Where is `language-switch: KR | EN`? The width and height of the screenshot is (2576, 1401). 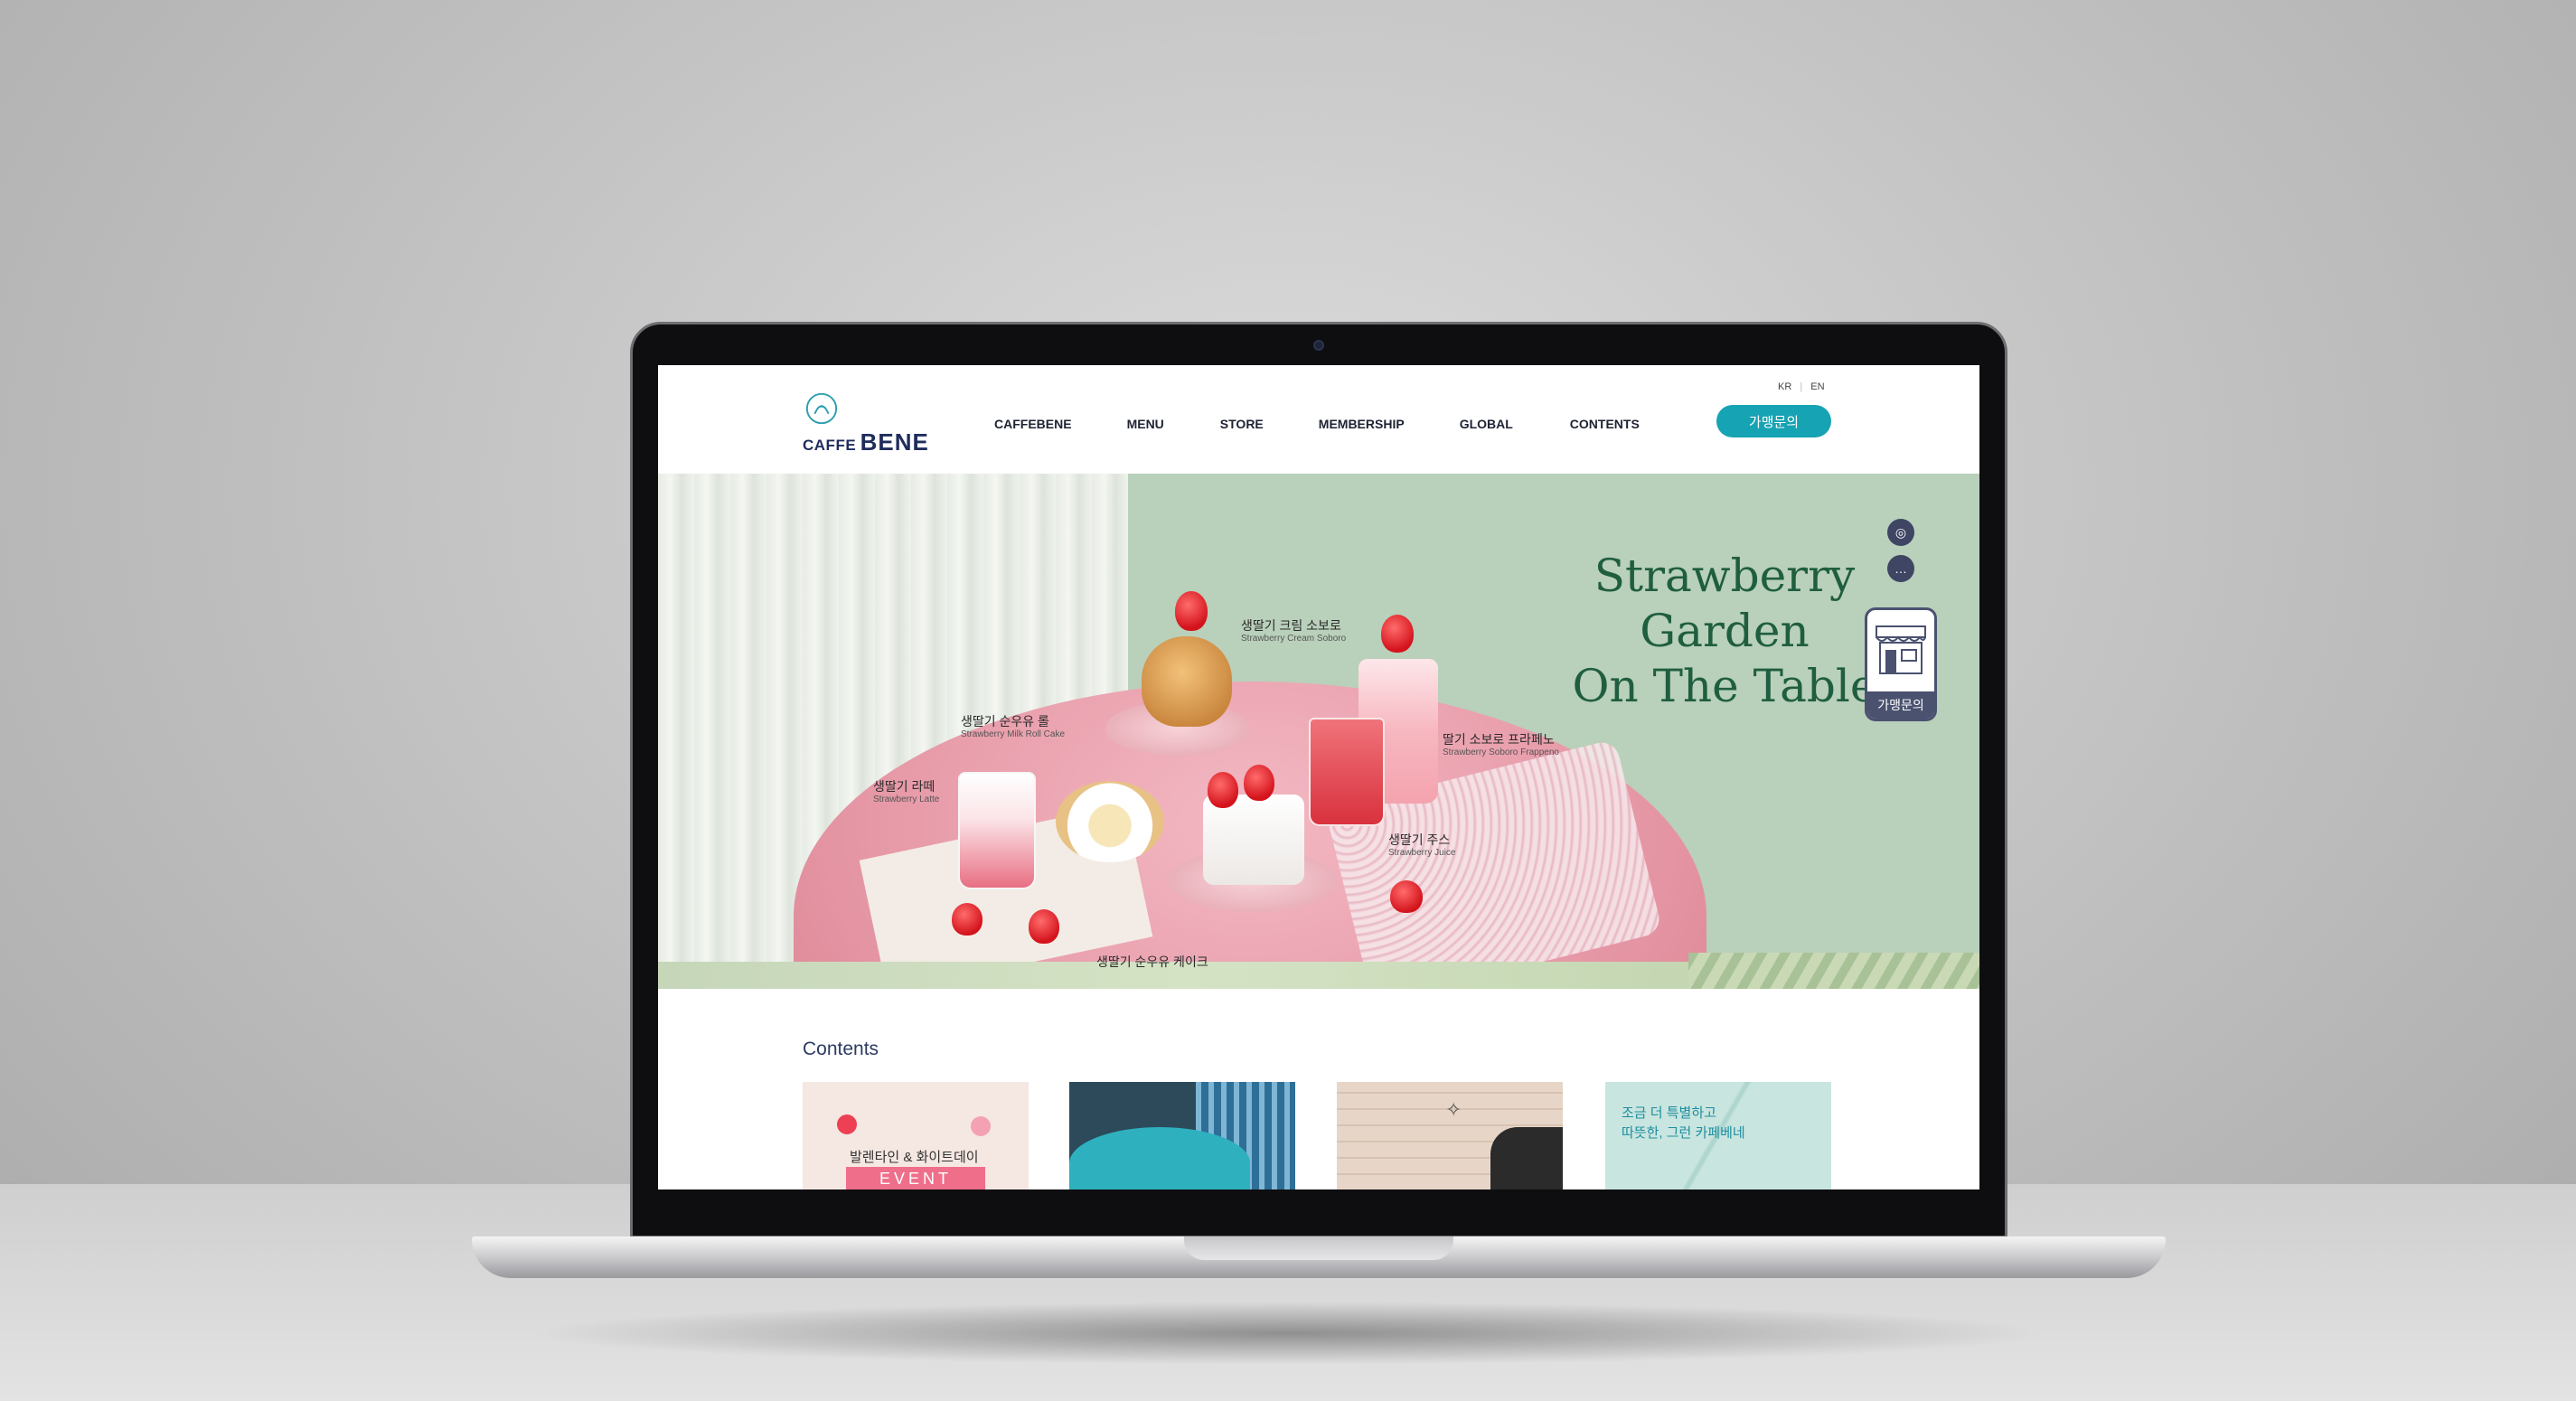 language-switch: KR | EN is located at coordinates (1804, 386).